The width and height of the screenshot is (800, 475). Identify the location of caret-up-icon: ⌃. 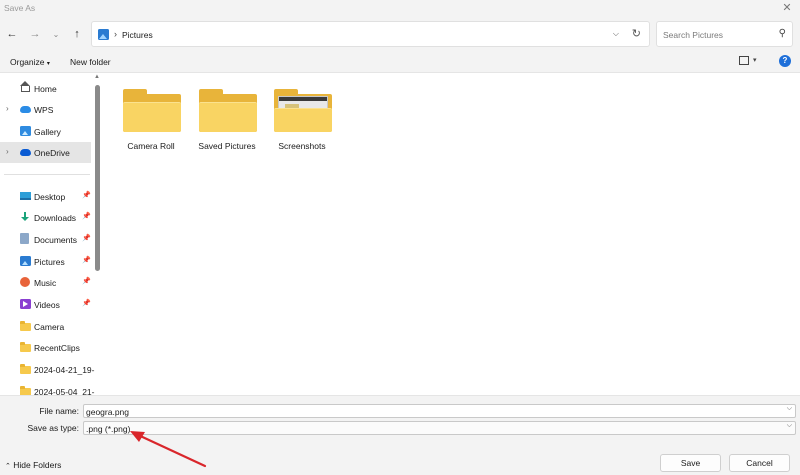
(8, 466).